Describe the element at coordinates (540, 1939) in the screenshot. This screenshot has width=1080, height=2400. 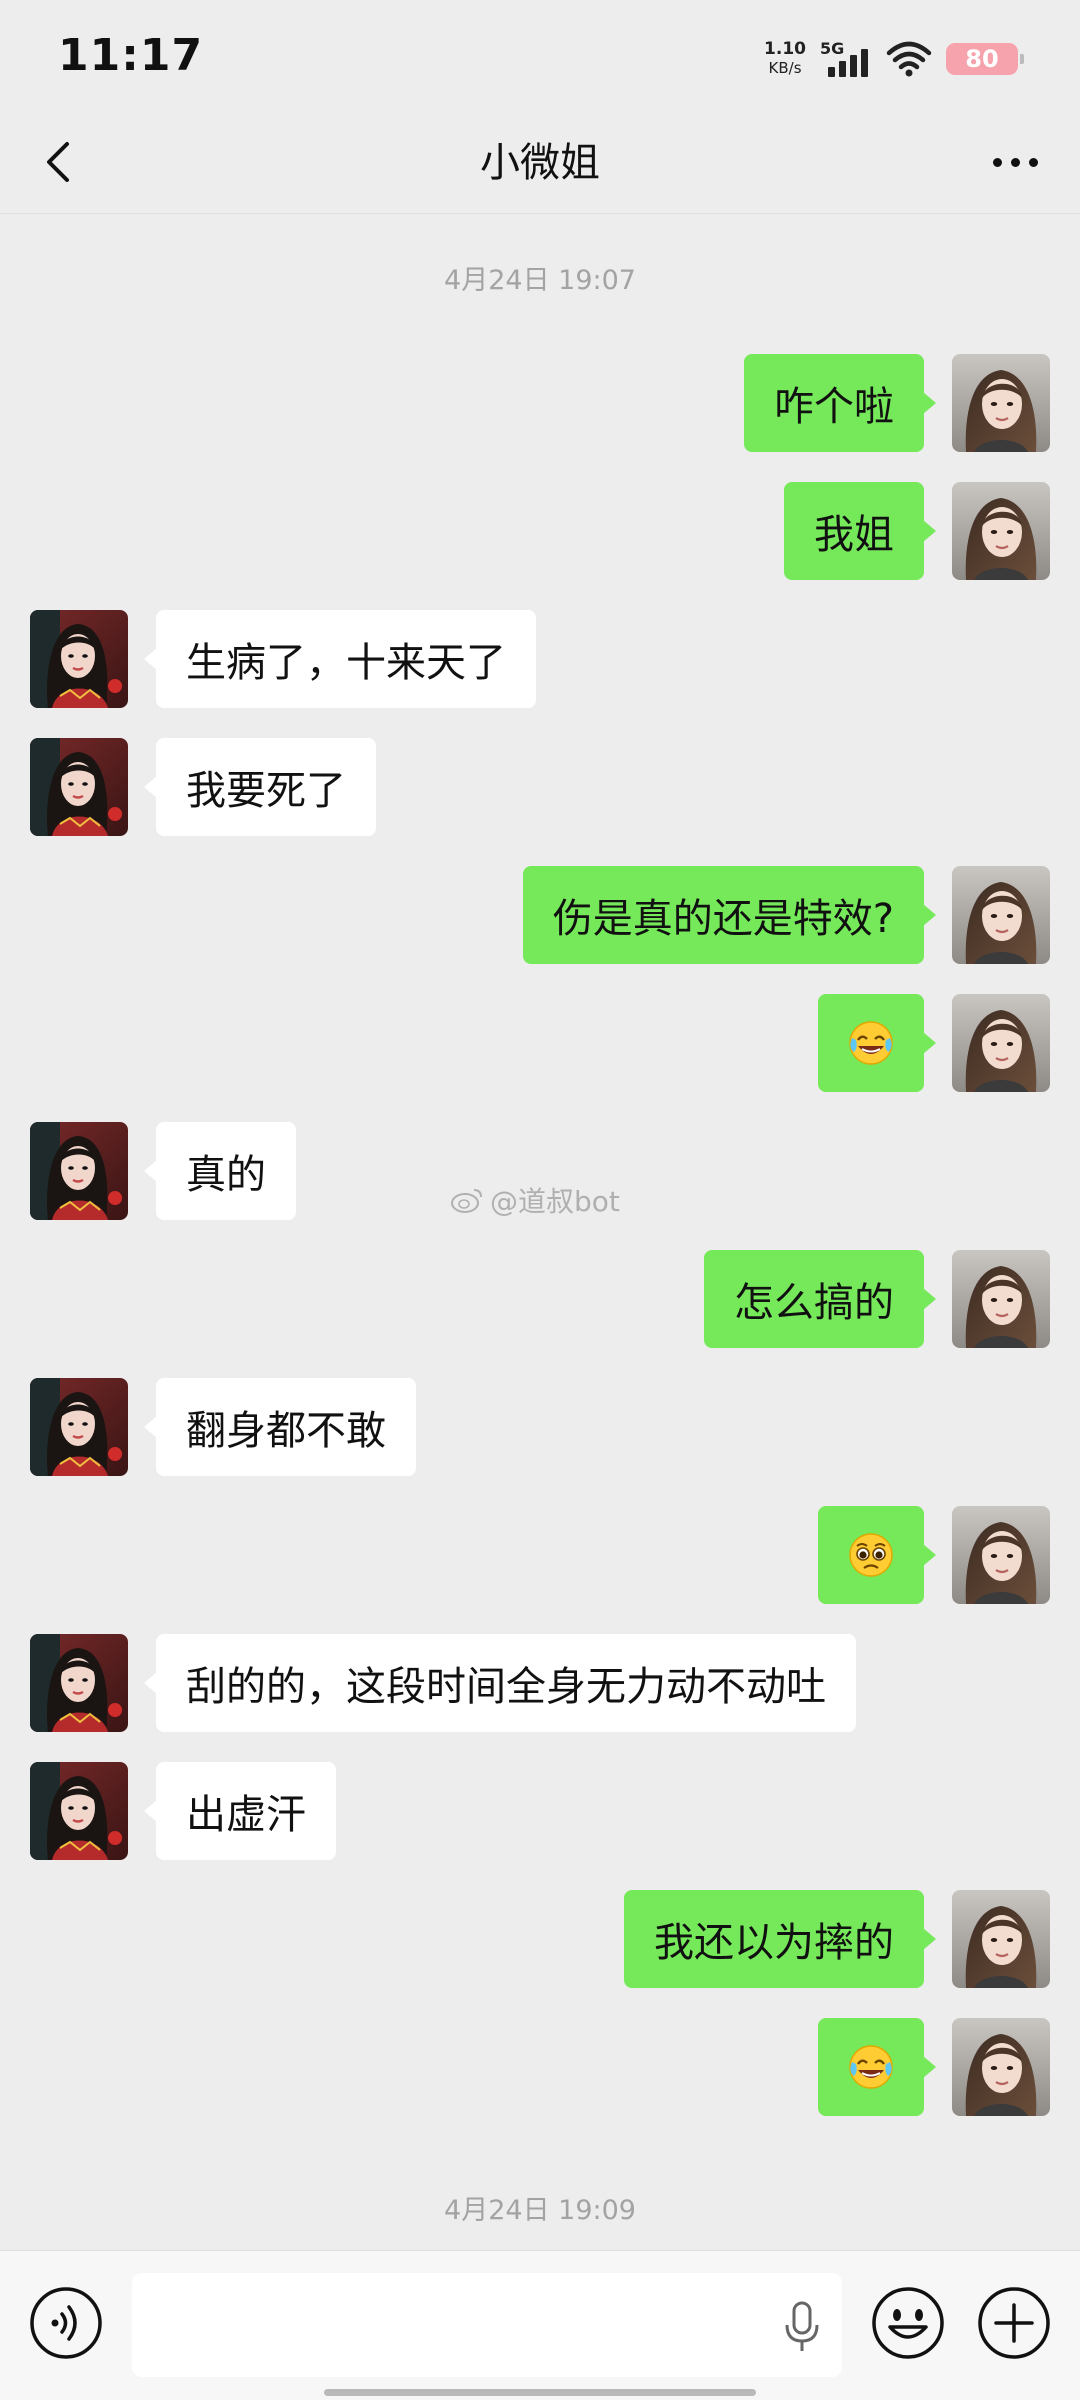
I see `message-row: 我还以为摔的` at that location.